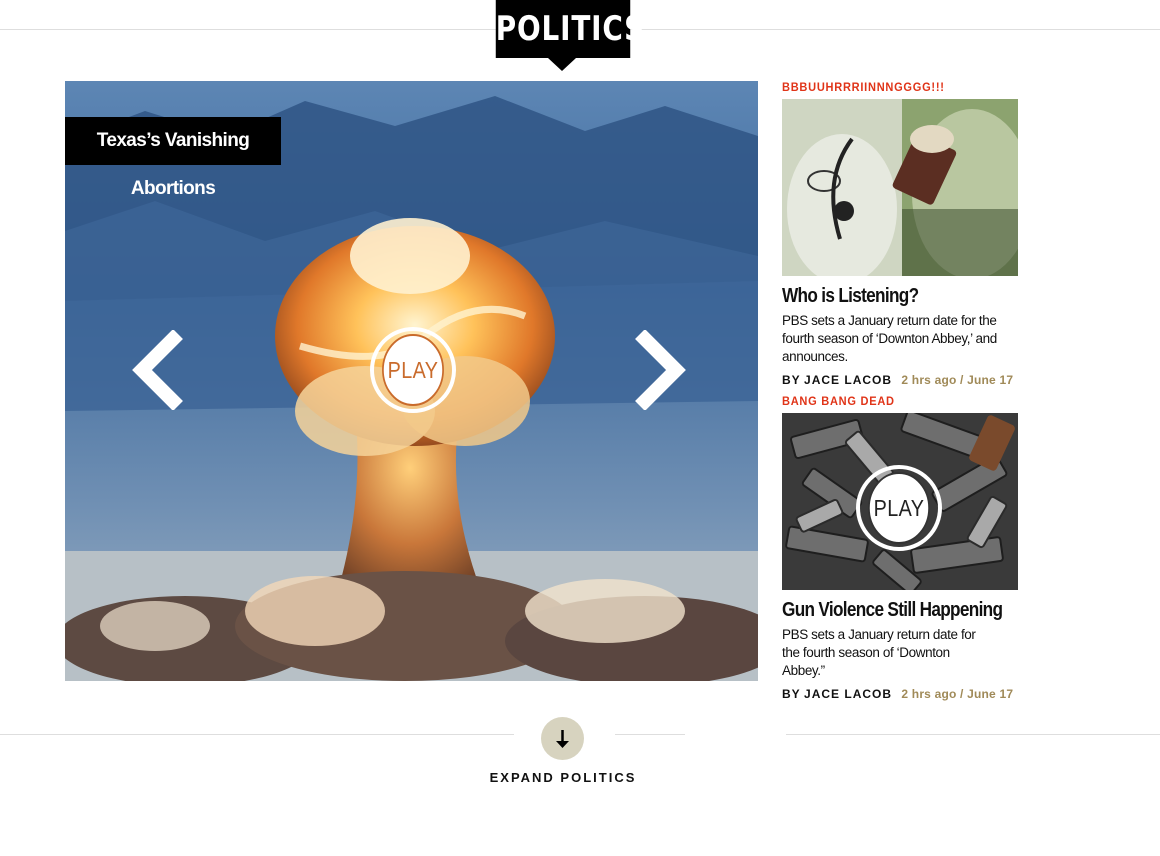  What do you see at coordinates (900, 187) in the screenshot?
I see `story-thumbnail` at bounding box center [900, 187].